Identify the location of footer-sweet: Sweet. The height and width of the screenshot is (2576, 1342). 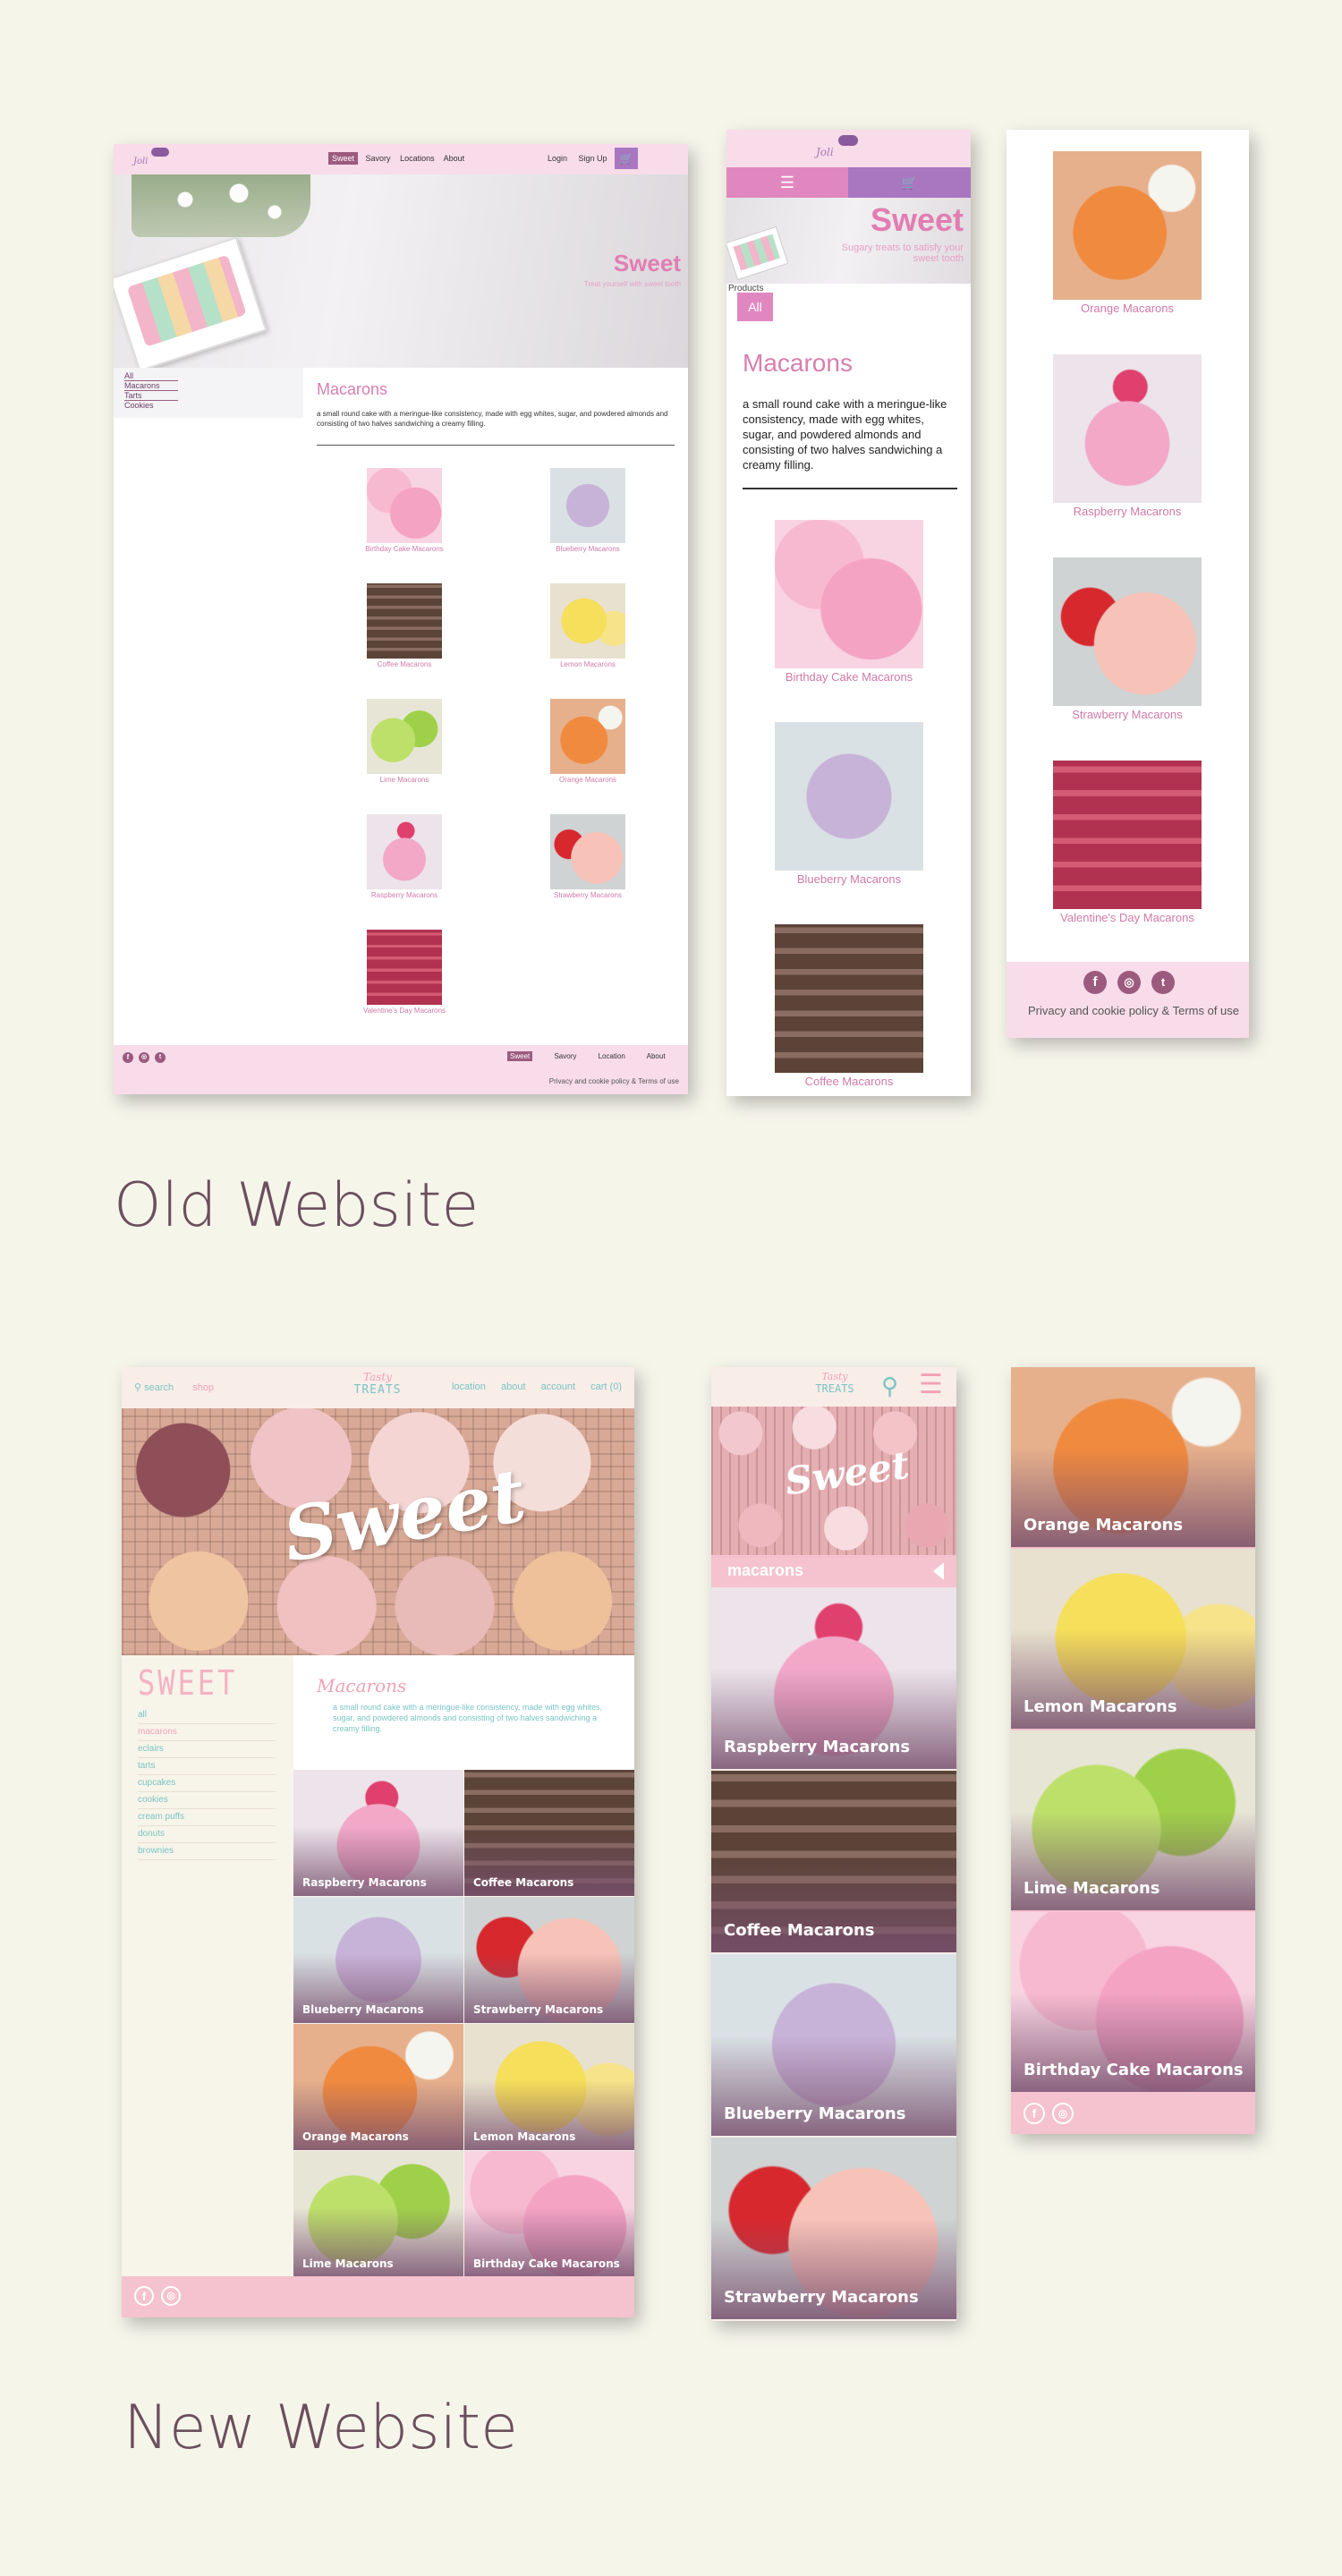
(520, 1056).